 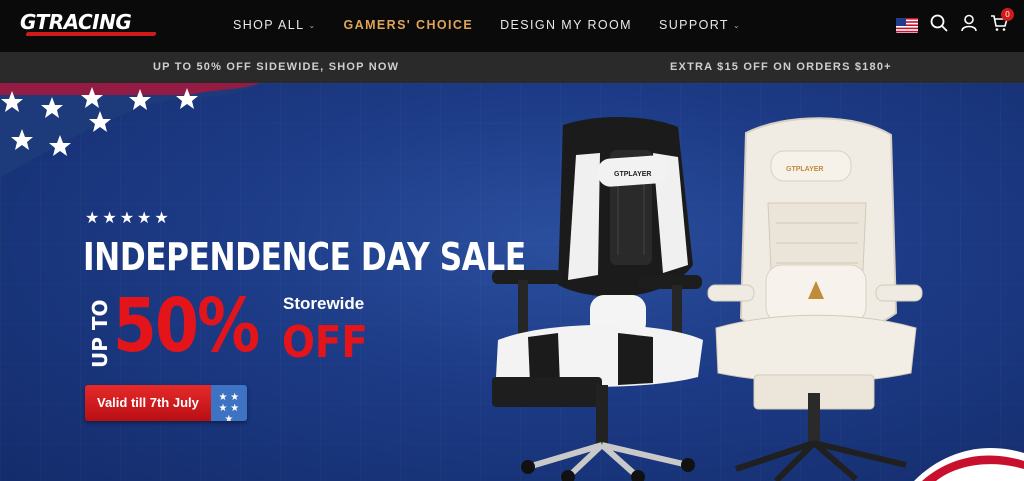 I want to click on flag-stars-decoration, so click(x=130, y=130).